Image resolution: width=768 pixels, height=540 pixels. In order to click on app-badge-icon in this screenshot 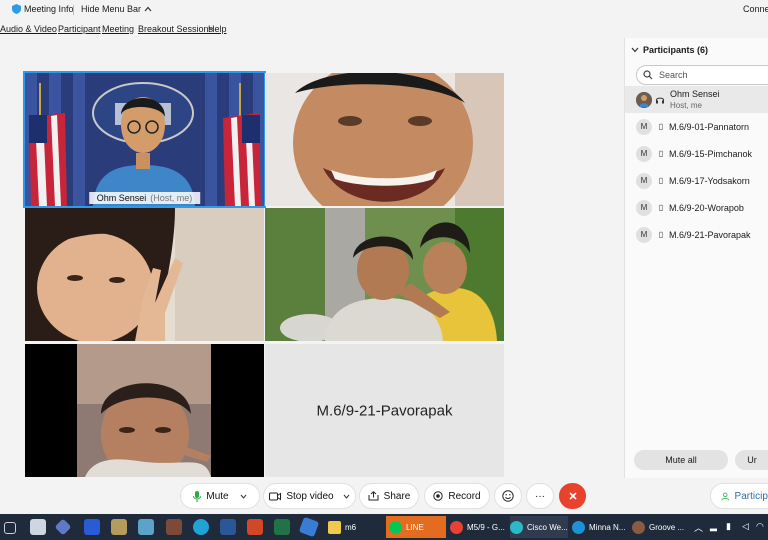, I will do `click(174, 527)`.